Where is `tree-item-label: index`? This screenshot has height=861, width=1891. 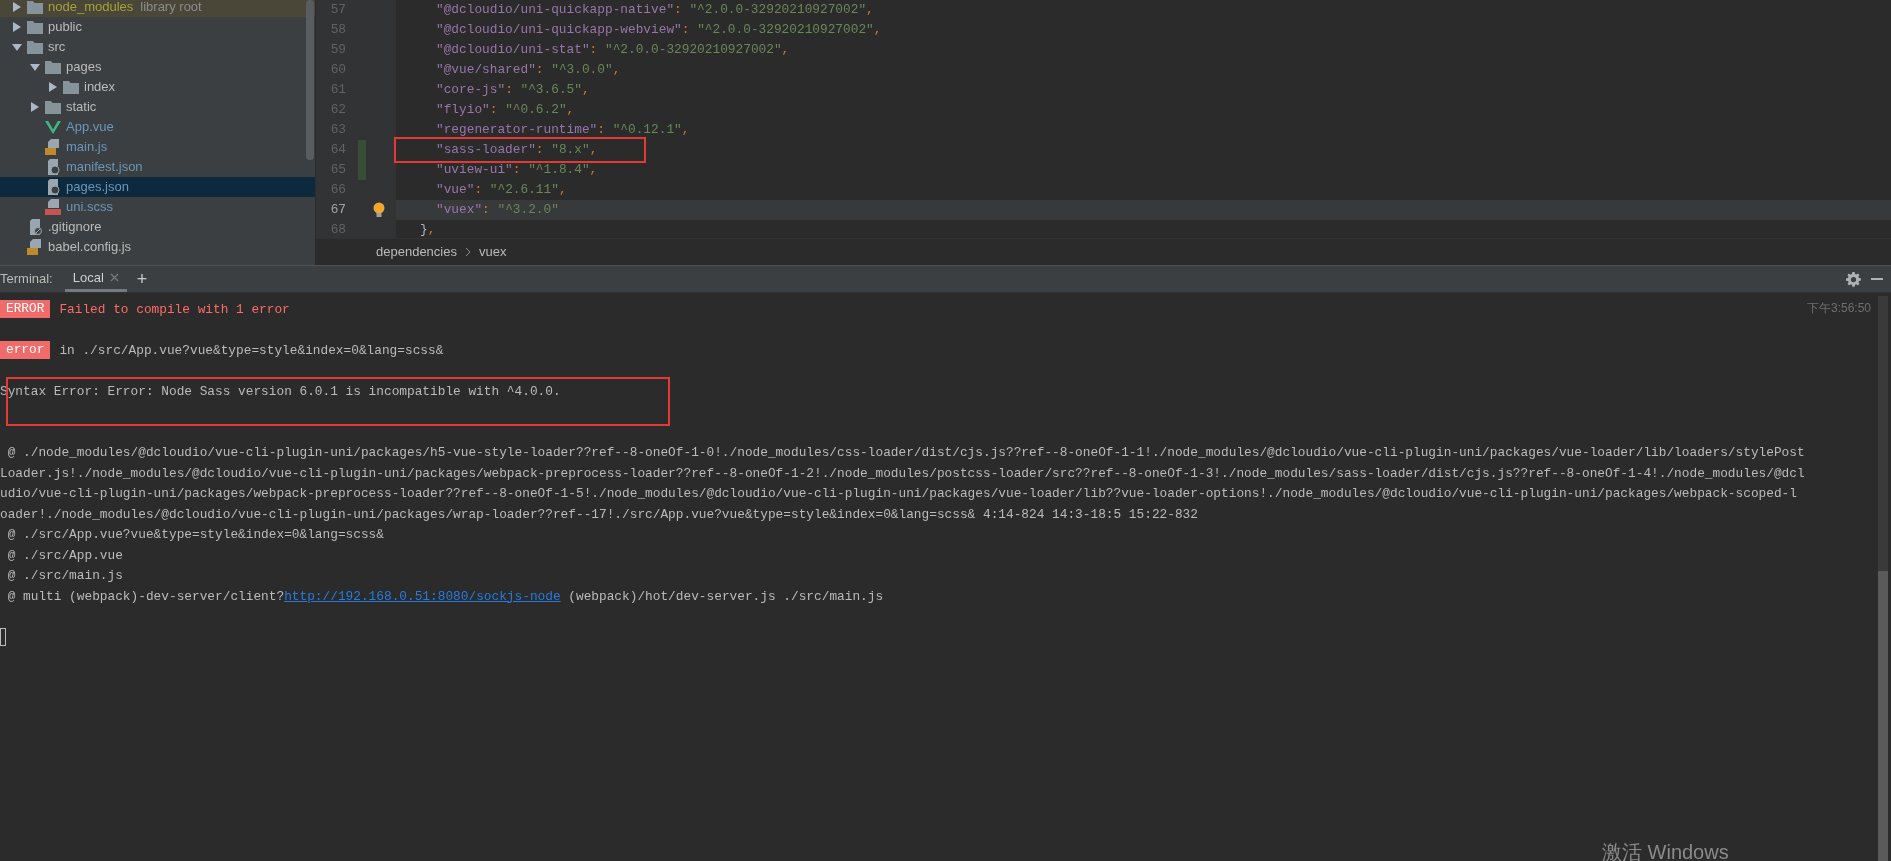
tree-item-label: index is located at coordinates (100, 87).